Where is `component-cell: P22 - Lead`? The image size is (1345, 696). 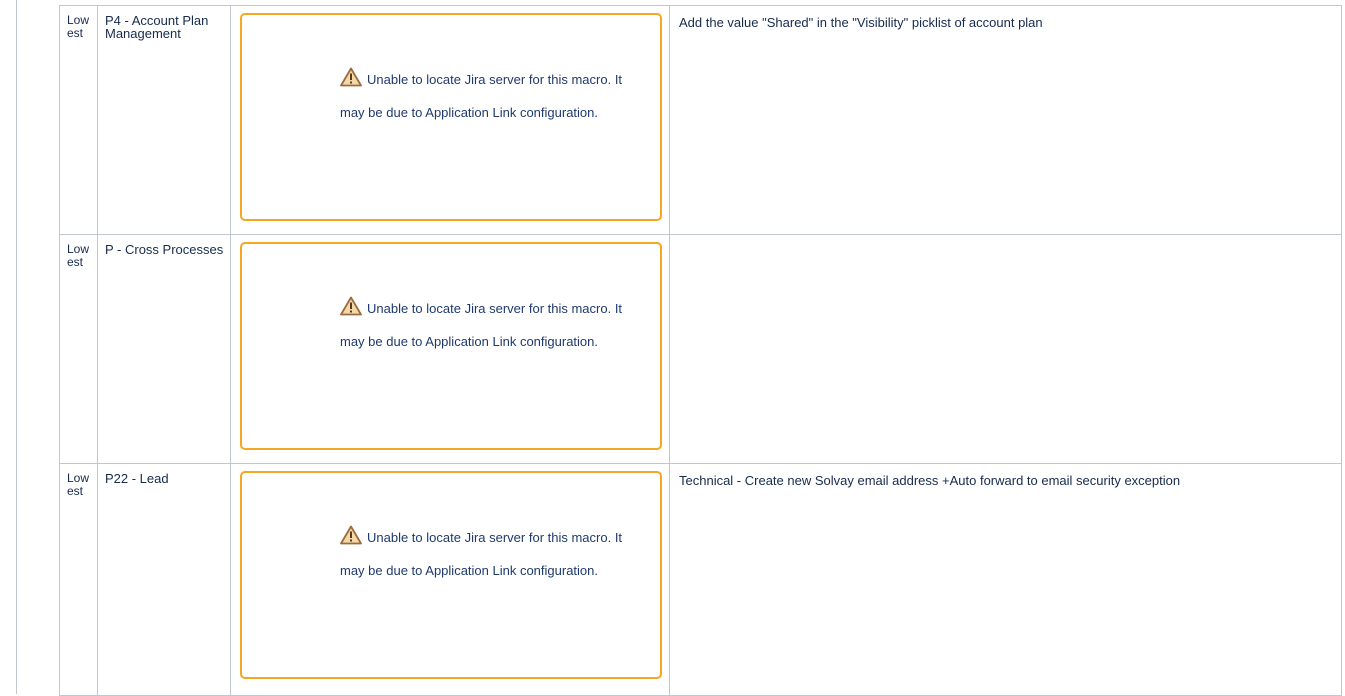 component-cell: P22 - Lead is located at coordinates (164, 579).